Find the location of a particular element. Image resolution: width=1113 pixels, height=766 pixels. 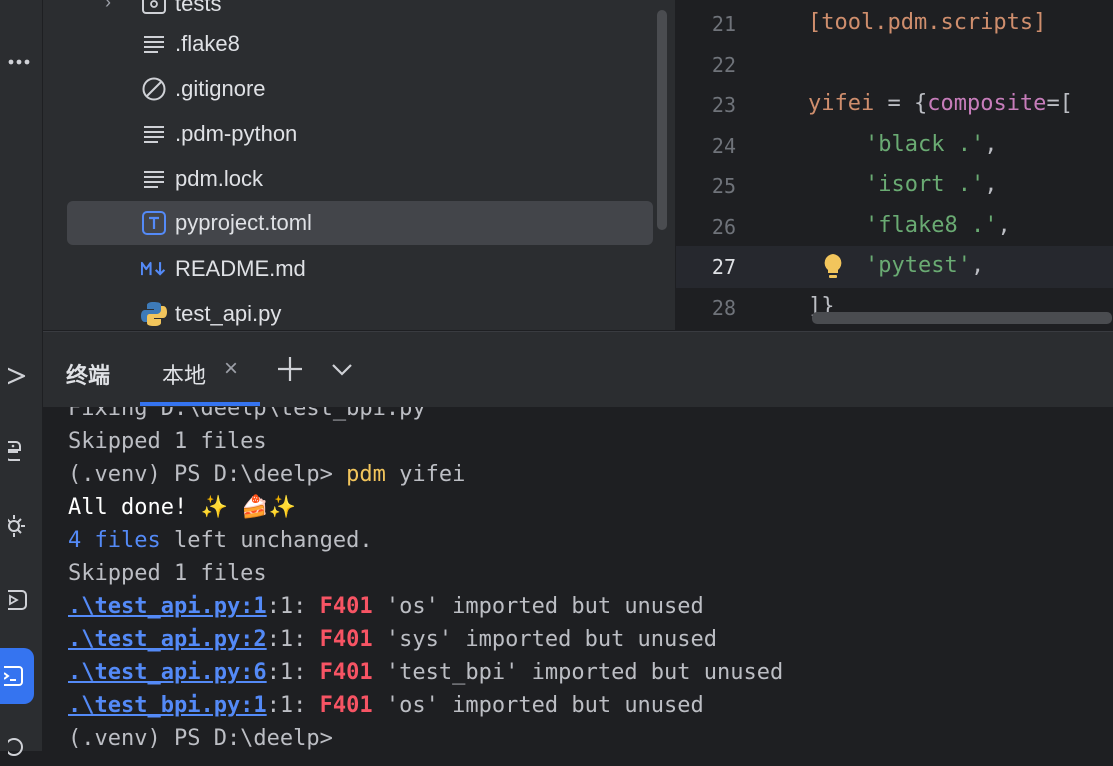

toml-file-icon is located at coordinates (154, 223).